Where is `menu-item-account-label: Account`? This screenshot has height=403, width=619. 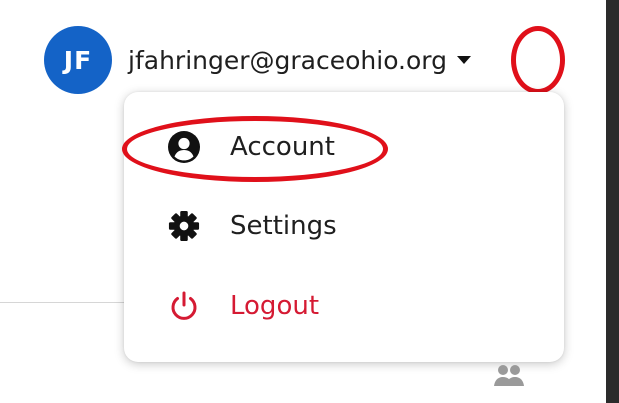 menu-item-account-label: Account is located at coordinates (282, 147).